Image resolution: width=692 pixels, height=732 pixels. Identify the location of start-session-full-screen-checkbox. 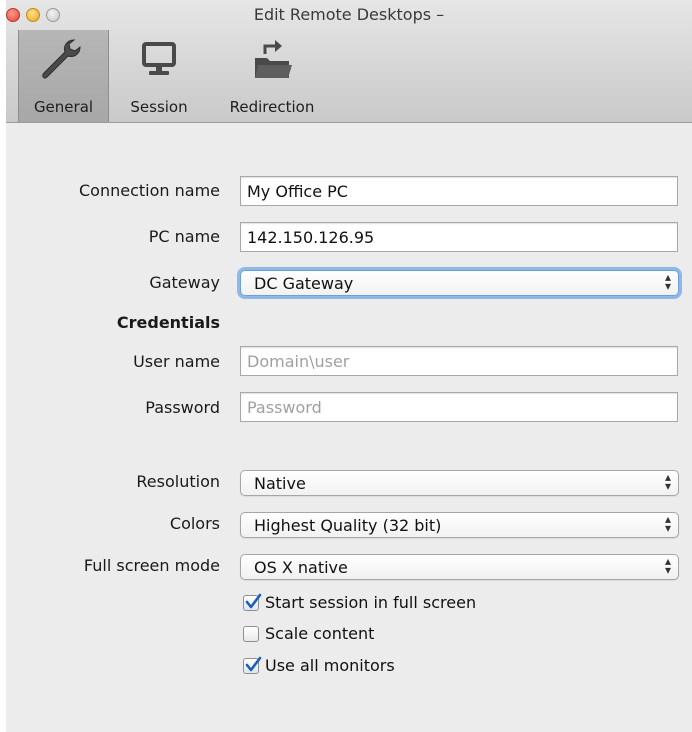
(252, 602).